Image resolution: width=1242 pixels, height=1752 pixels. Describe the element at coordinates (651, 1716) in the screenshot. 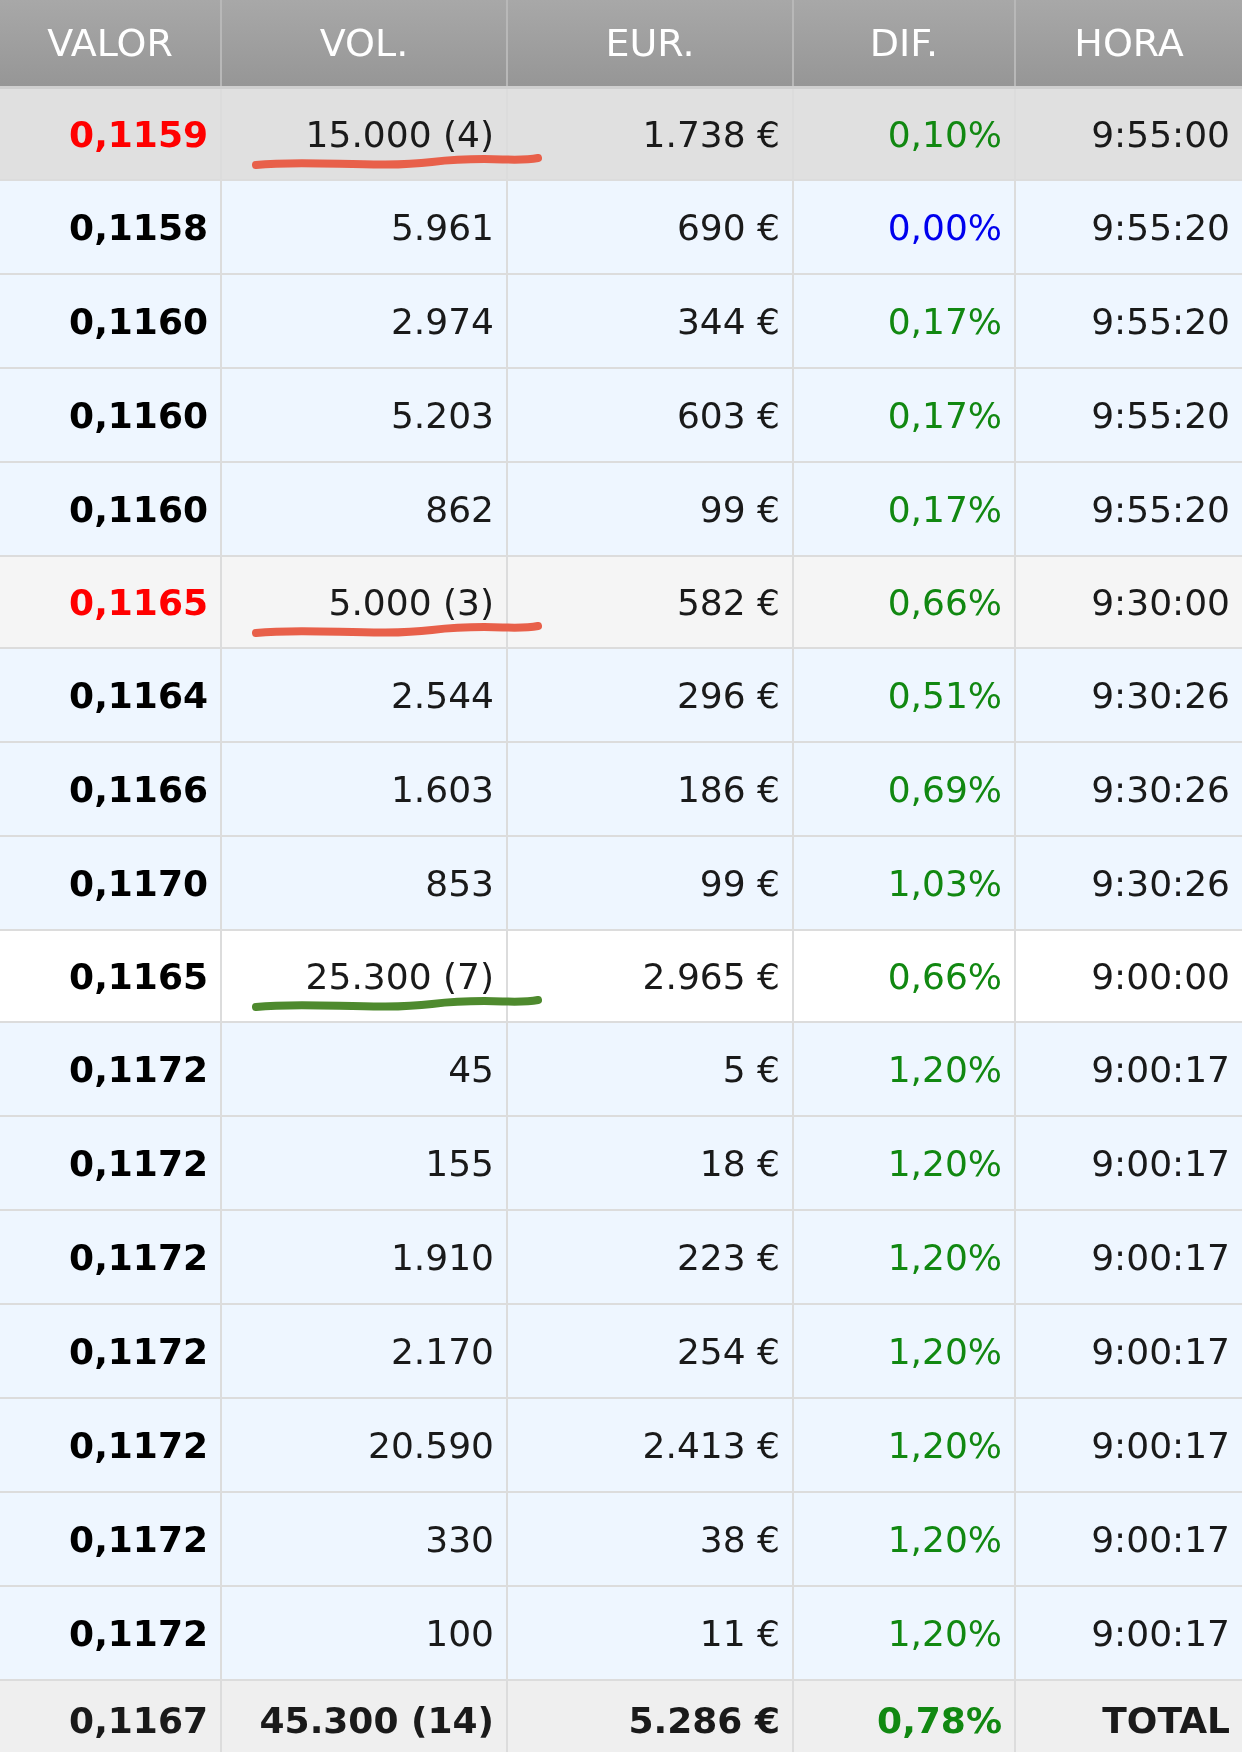

I see `total-amount-cell: 5.286 €` at that location.